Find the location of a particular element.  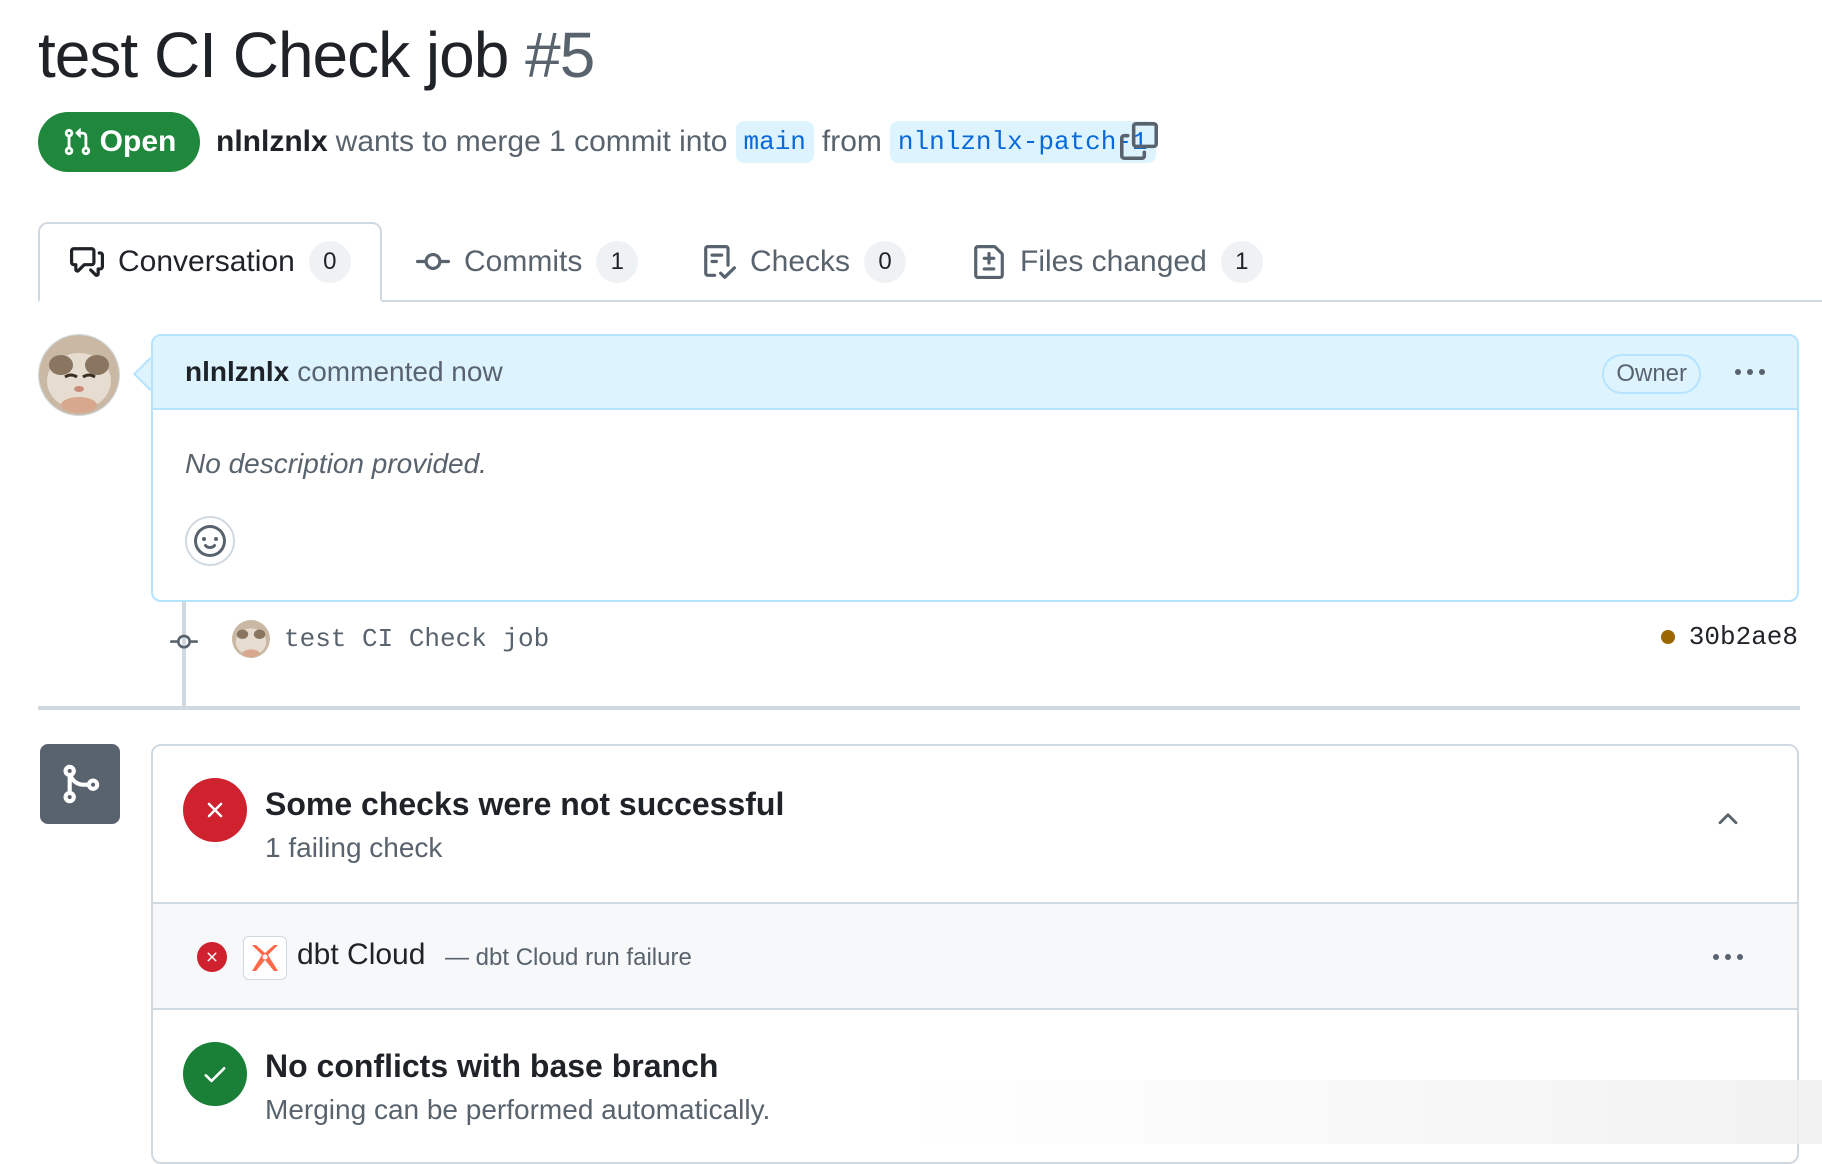

check-run-row: dbt Cloud — dbt Cloud run failure is located at coordinates (975, 956).